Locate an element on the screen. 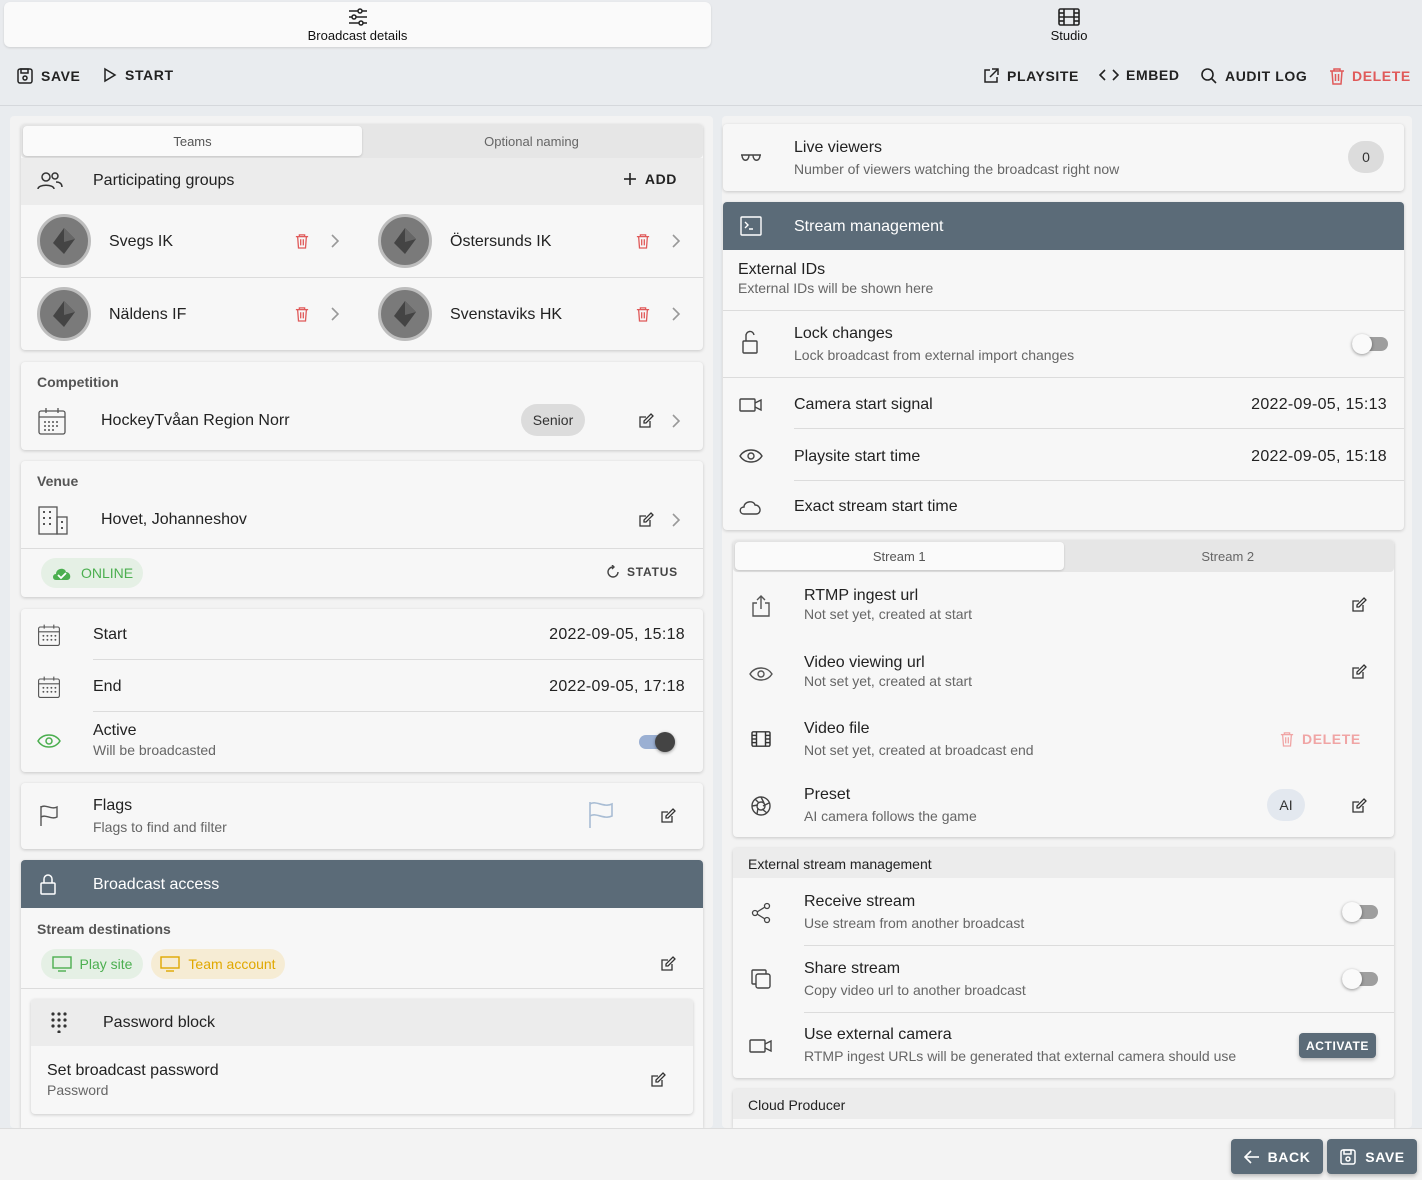 This screenshot has width=1422, height=1180. share-stream-label: Share stream is located at coordinates (852, 968).